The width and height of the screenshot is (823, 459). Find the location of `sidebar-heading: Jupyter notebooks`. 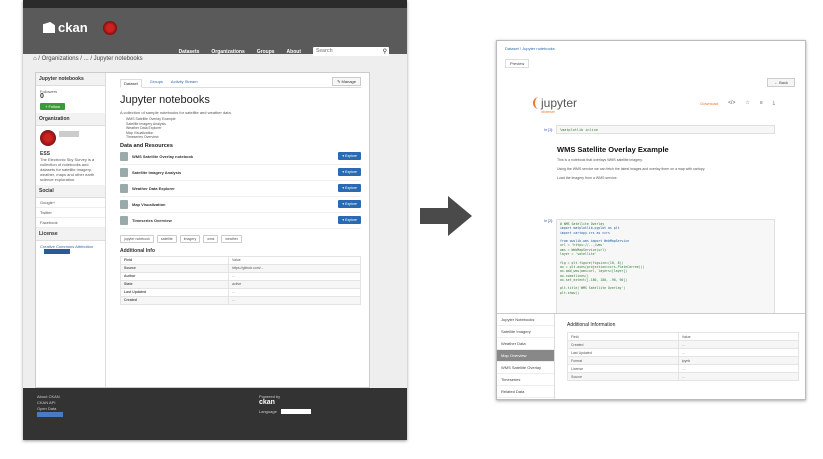

sidebar-heading: Jupyter notebooks is located at coordinates (70, 79).